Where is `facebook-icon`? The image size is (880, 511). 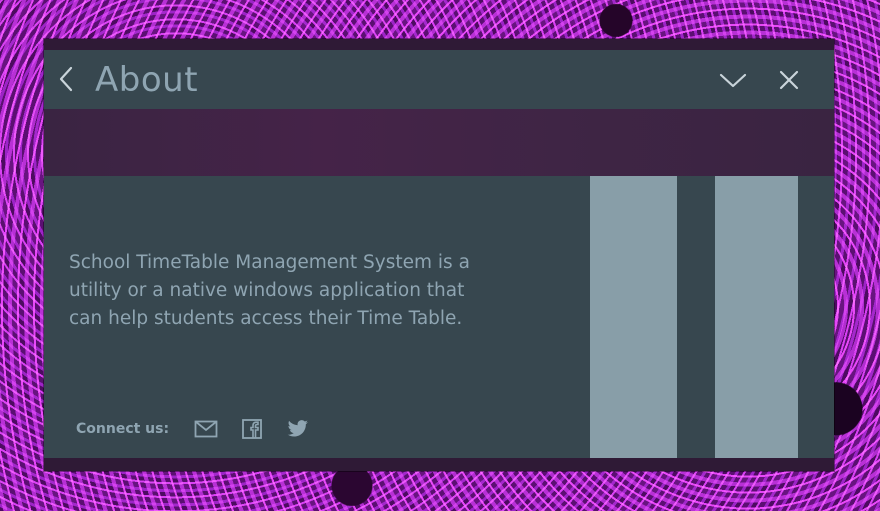 facebook-icon is located at coordinates (252, 429).